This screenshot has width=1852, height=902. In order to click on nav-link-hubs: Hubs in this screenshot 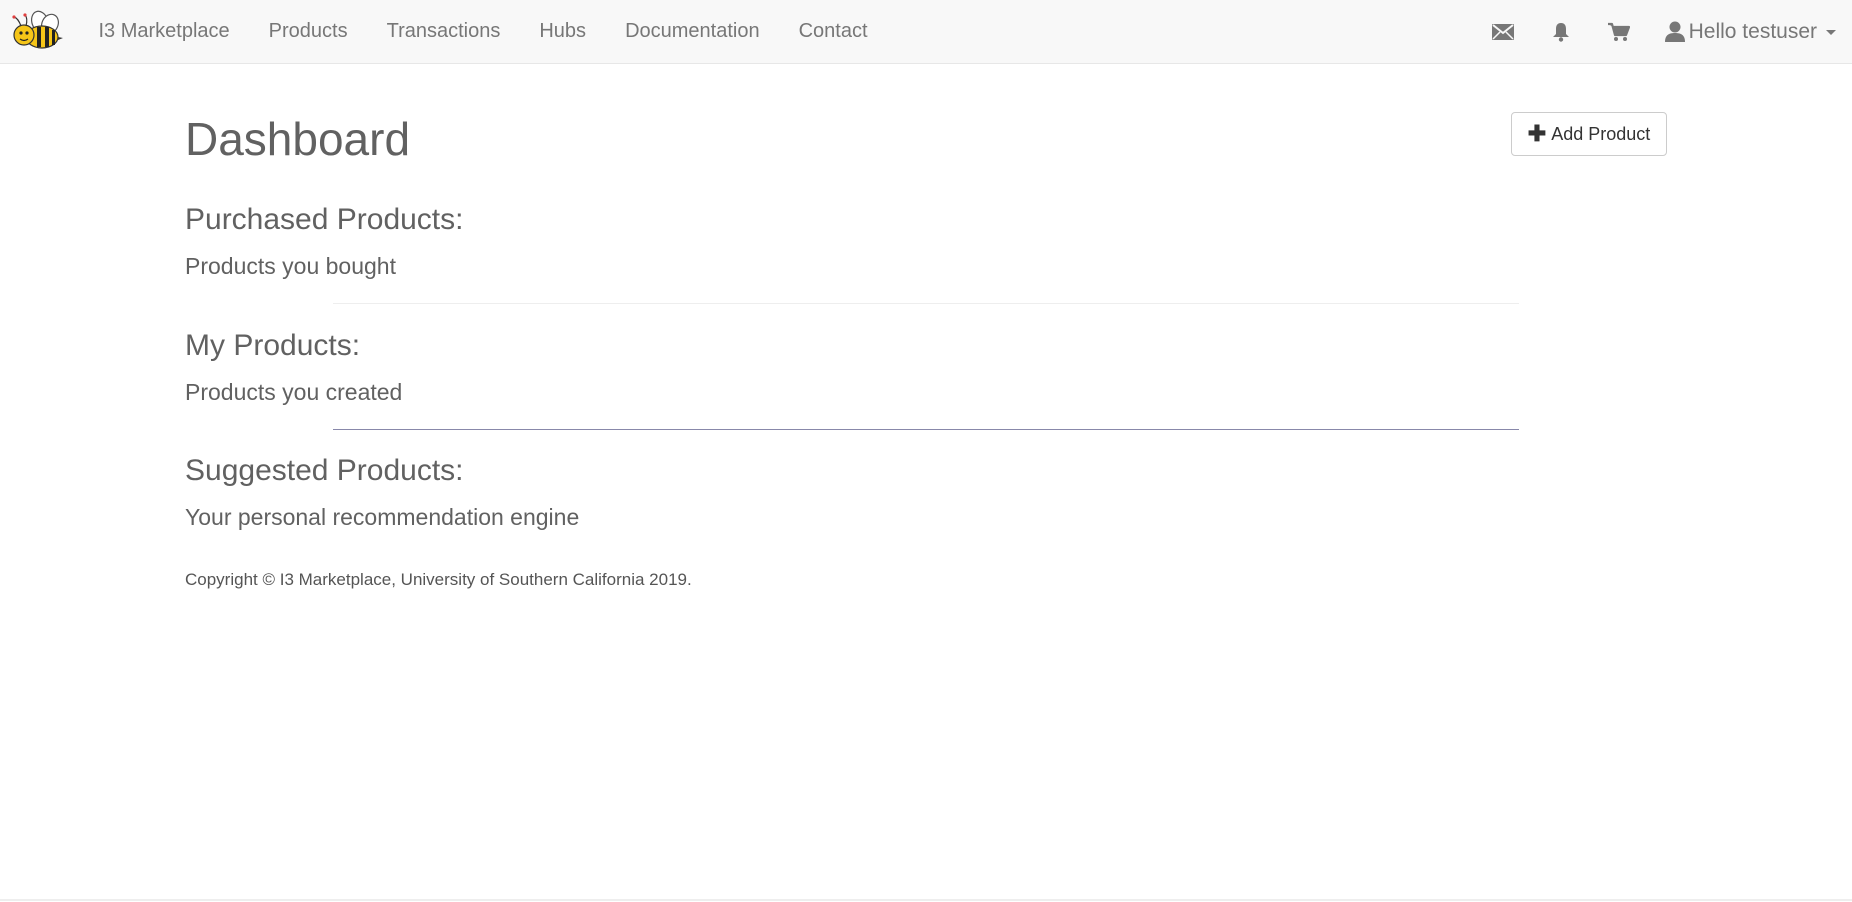, I will do `click(563, 31)`.